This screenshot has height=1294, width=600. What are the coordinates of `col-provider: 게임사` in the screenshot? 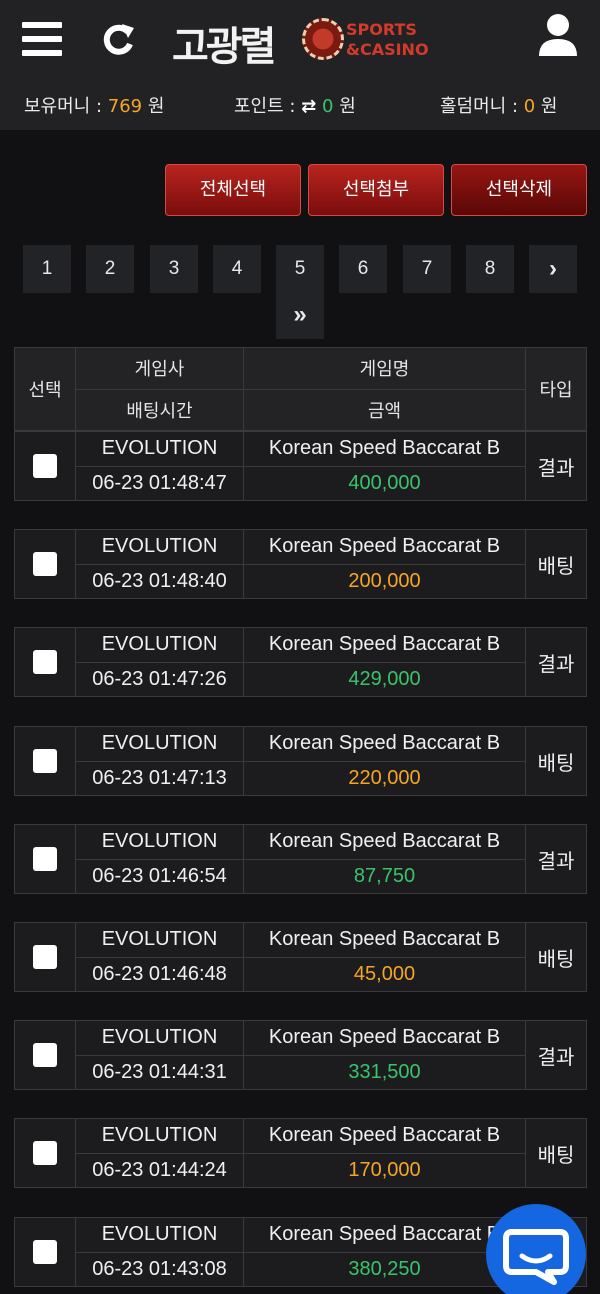 It's located at (159, 368).